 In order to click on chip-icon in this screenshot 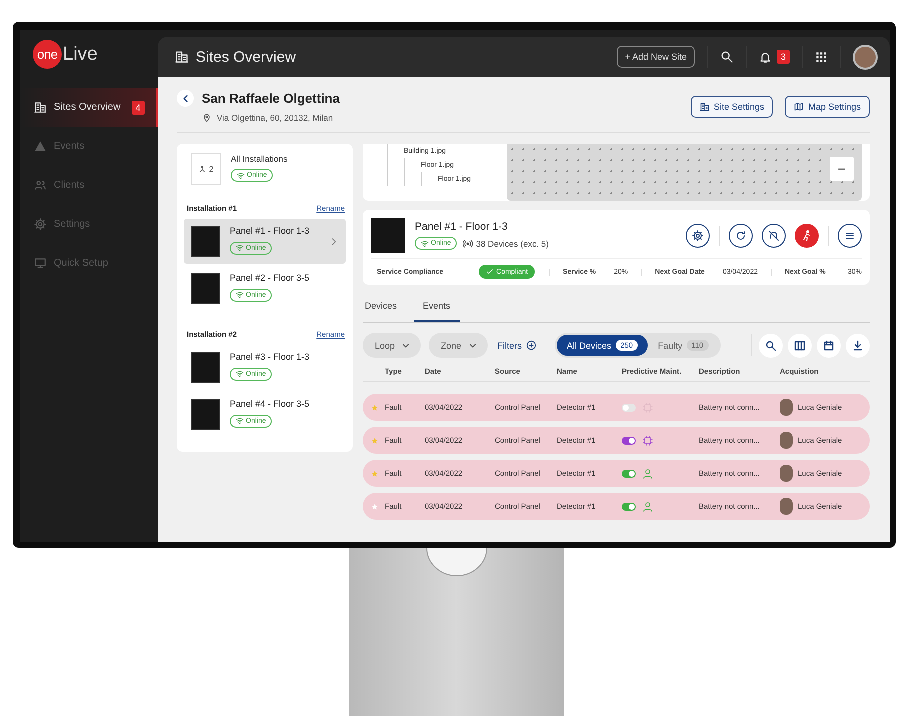, I will do `click(648, 440)`.